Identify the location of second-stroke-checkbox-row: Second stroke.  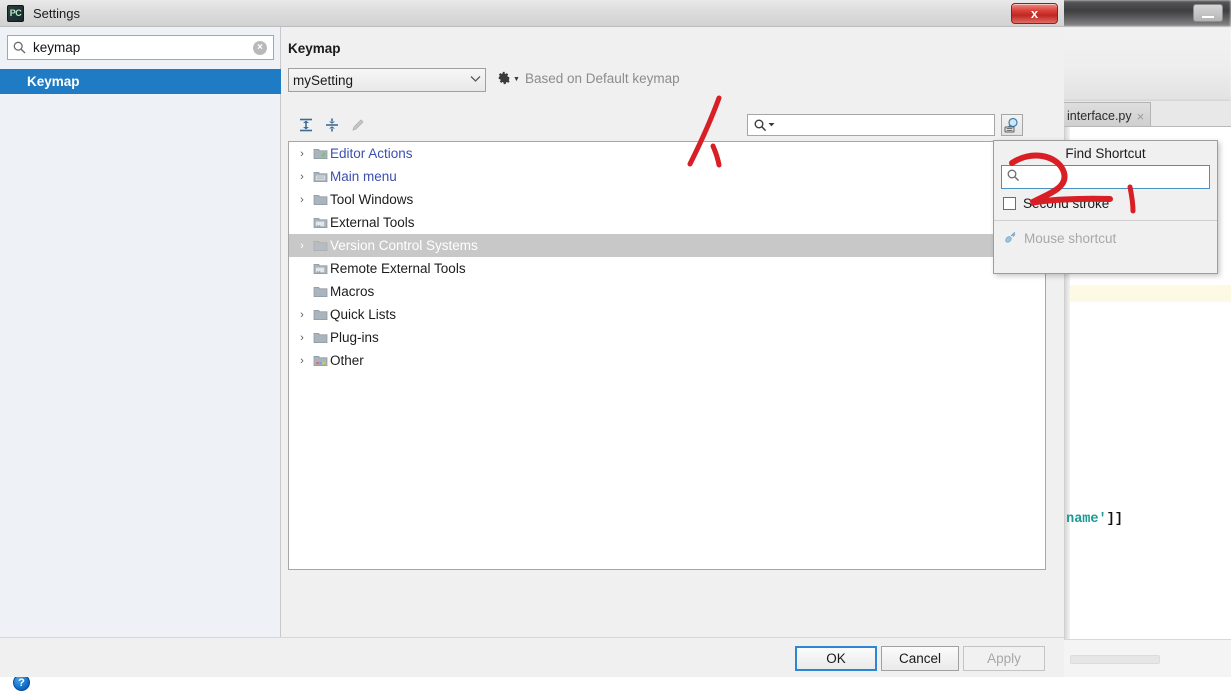
(1110, 203).